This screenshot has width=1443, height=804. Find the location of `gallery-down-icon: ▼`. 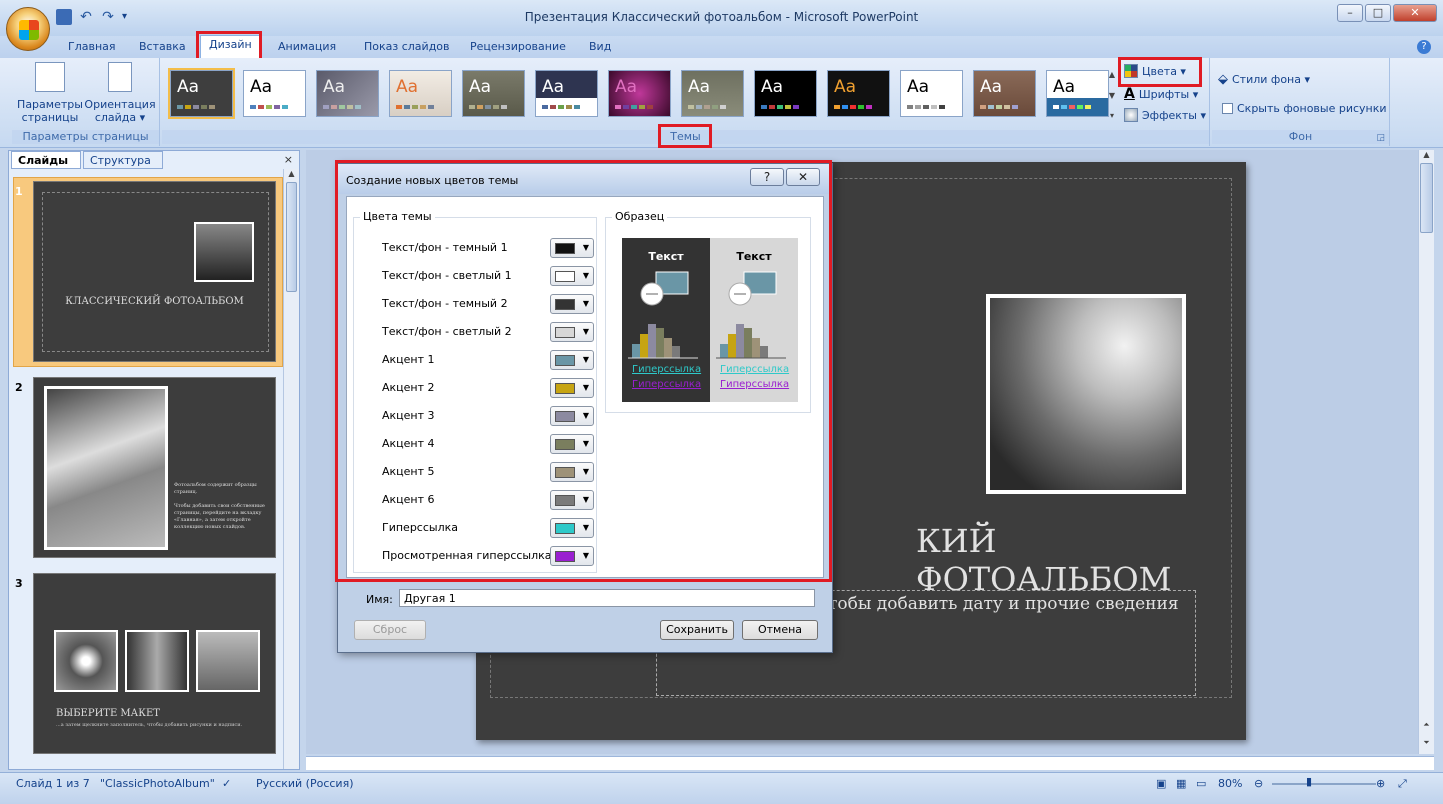

gallery-down-icon: ▼ is located at coordinates (1112, 95).